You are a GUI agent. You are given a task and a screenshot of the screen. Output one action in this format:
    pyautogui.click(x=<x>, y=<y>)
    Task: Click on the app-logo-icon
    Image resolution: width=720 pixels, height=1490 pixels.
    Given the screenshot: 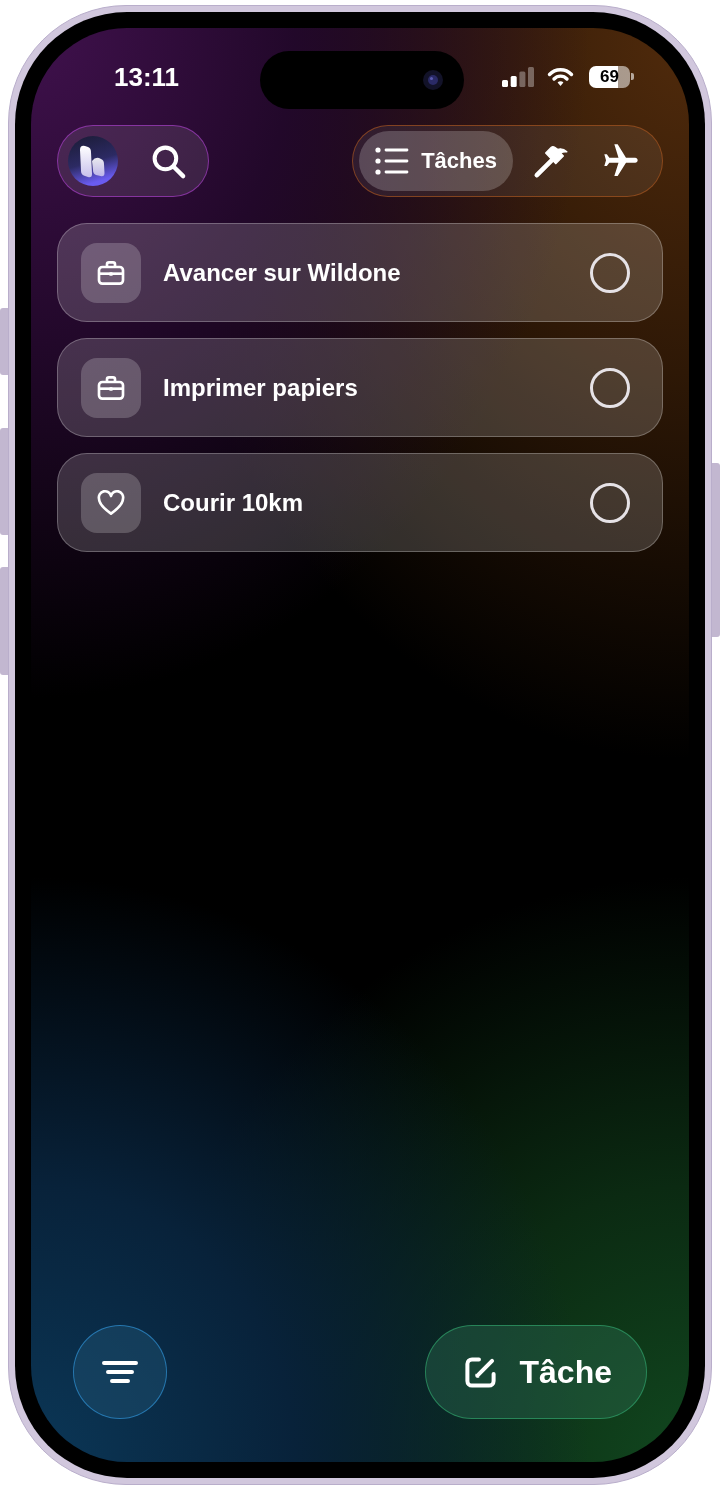 What is the action you would take?
    pyautogui.click(x=93, y=161)
    